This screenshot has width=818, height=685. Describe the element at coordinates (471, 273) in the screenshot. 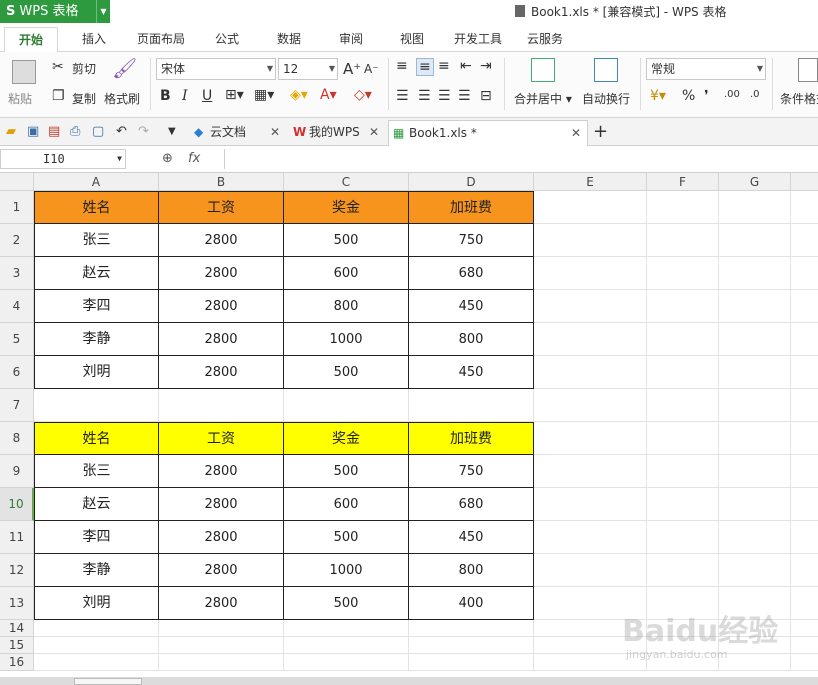

I see `table-cell: 680` at that location.